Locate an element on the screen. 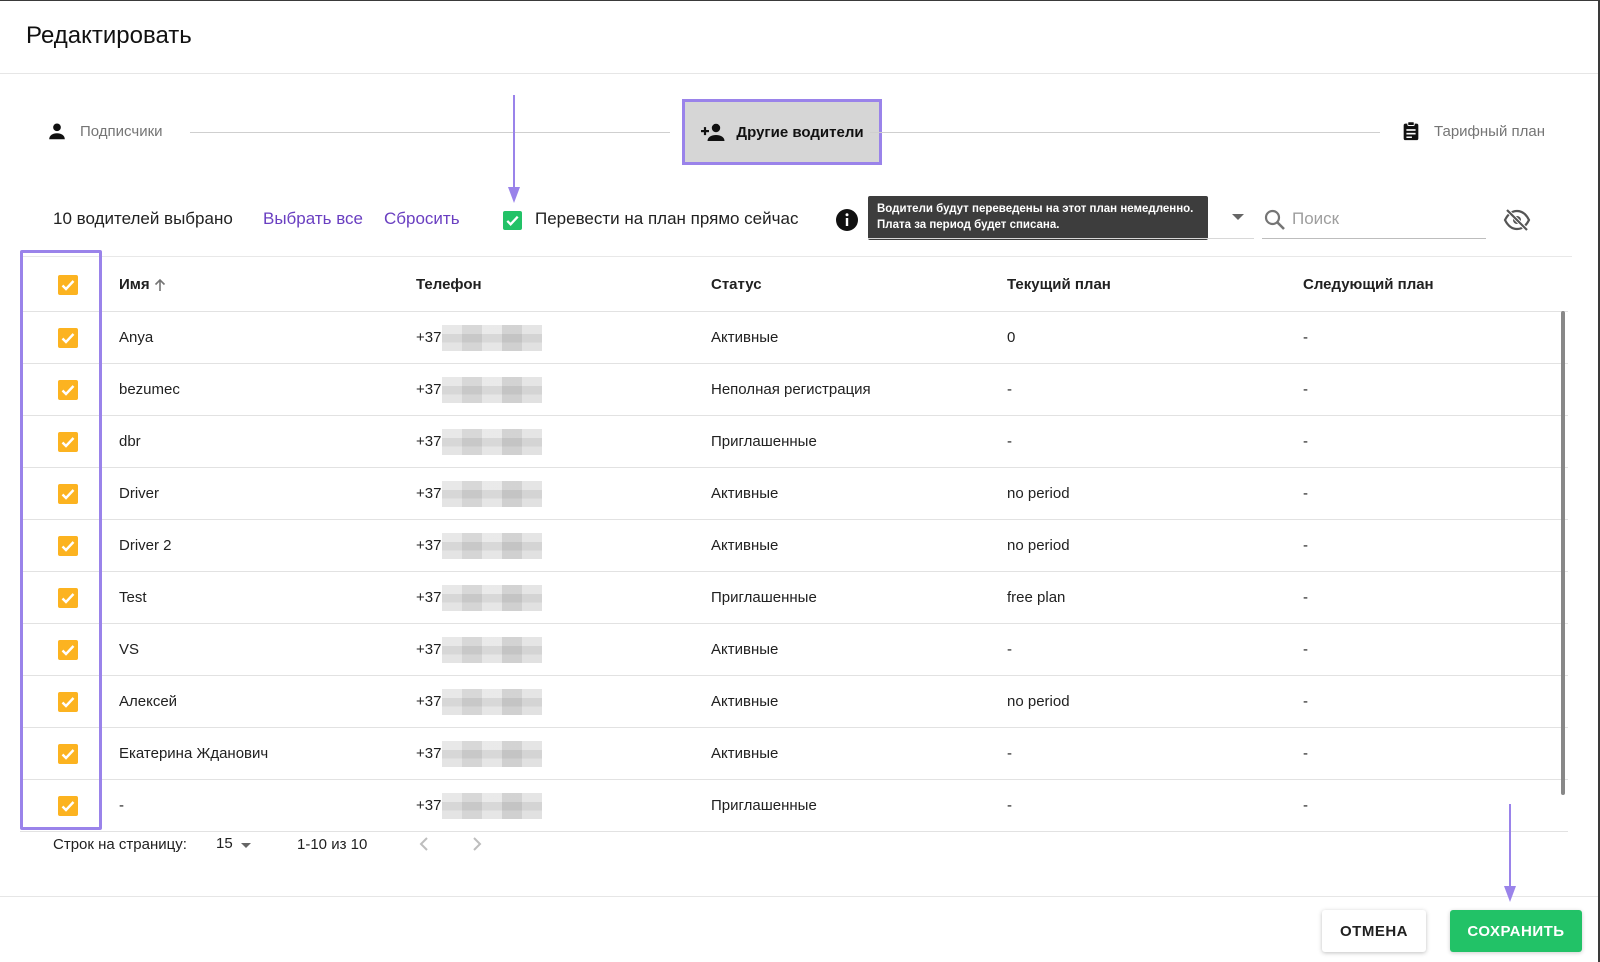  column-header-next-plan: Следующий план is located at coordinates (1368, 284).